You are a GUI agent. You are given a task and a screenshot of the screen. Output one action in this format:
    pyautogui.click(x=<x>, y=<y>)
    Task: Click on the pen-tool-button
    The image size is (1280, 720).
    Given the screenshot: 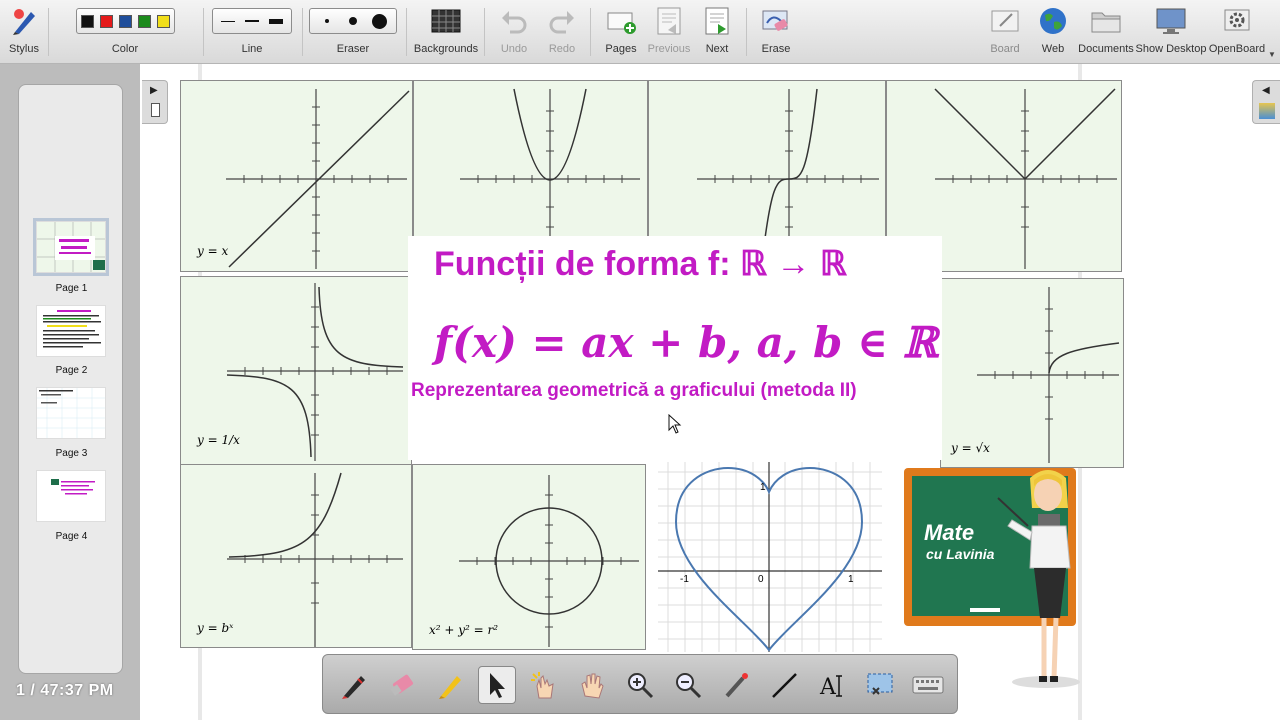 What is the action you would take?
    pyautogui.click(x=354, y=685)
    